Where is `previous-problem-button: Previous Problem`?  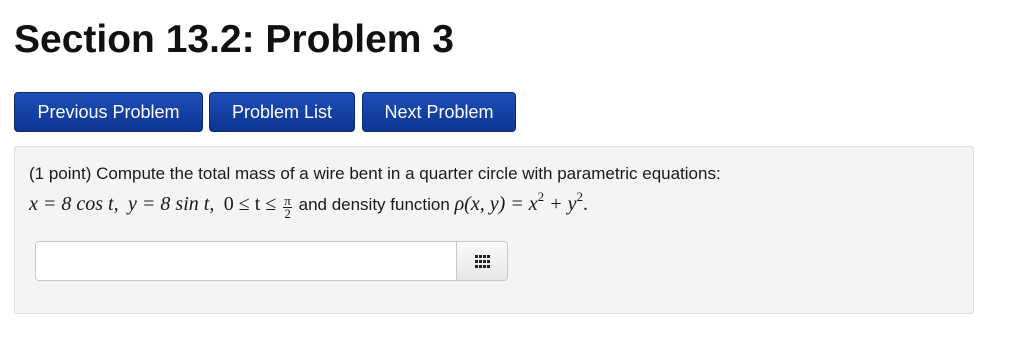
previous-problem-button: Previous Problem is located at coordinates (108, 112).